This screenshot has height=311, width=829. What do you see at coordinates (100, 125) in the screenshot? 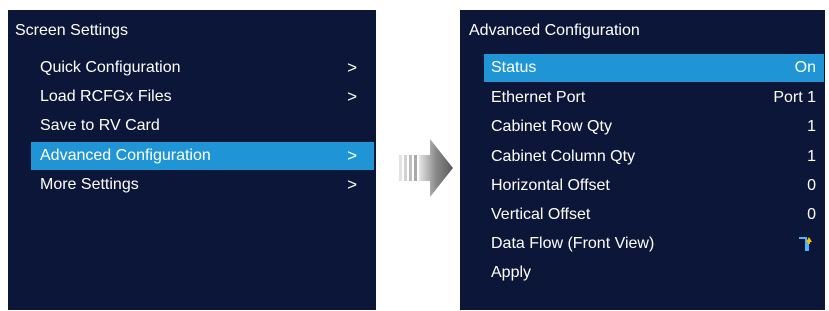
I see `menu-item-label: Save to RV Card` at bounding box center [100, 125].